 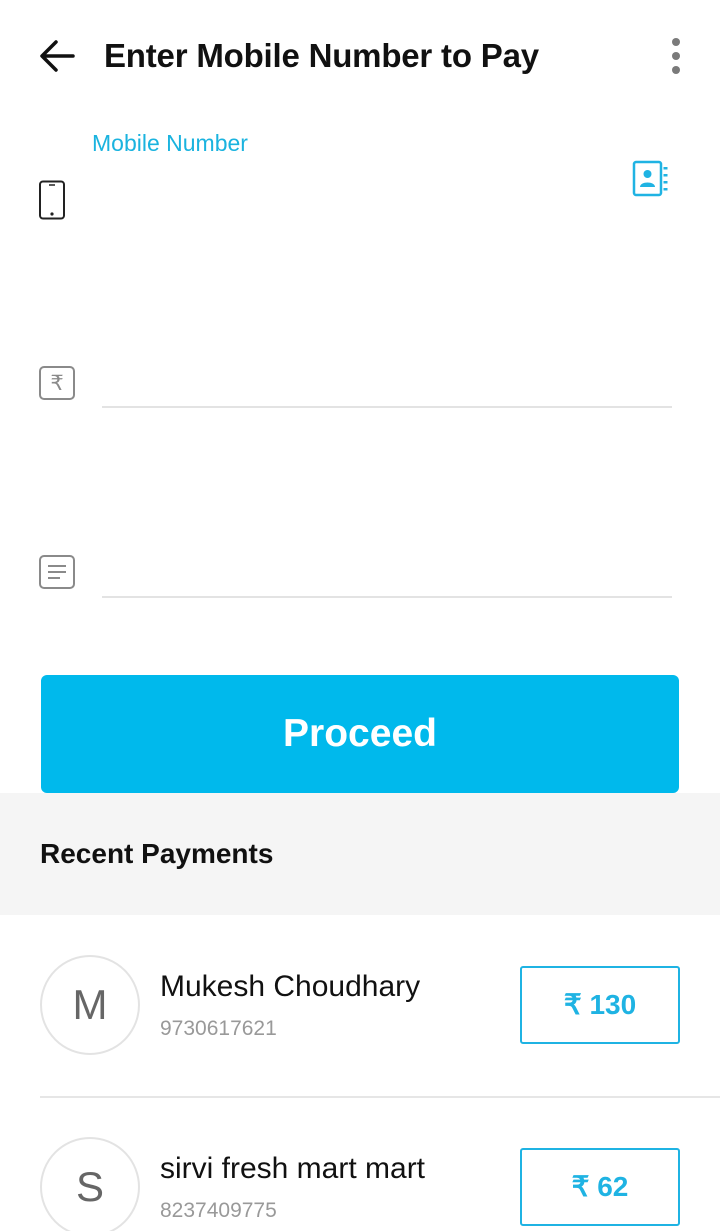 I want to click on recent-payment-row: S sirvi fresh mart mart 8237409775 ₹ 62, so click(x=360, y=1164).